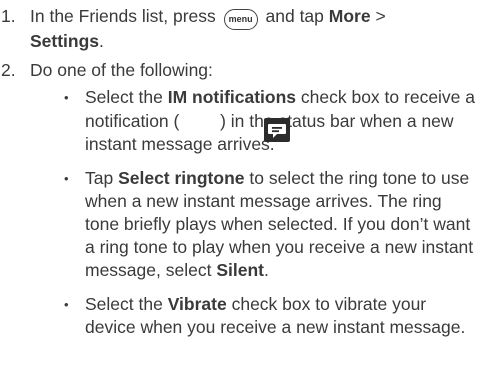  I want to click on setting-name: Silent, so click(240, 270).